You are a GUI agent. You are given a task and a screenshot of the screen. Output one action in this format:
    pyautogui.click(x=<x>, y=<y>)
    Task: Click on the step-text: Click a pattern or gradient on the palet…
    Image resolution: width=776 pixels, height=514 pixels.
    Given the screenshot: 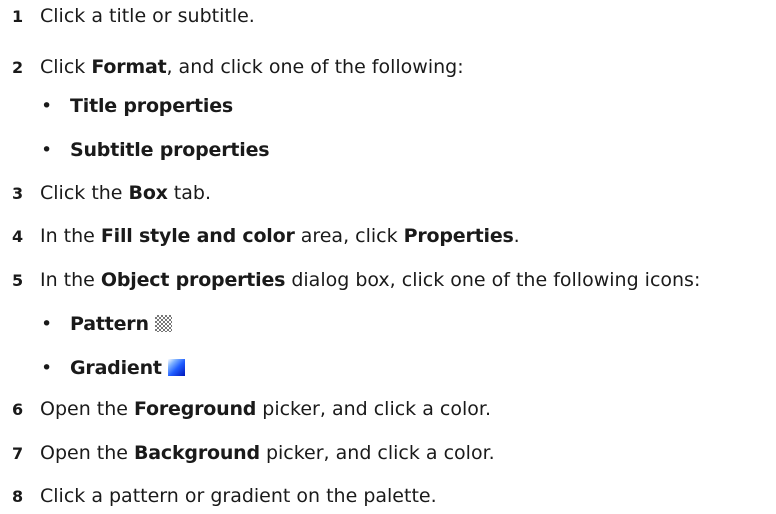 What is the action you would take?
    pyautogui.click(x=238, y=496)
    